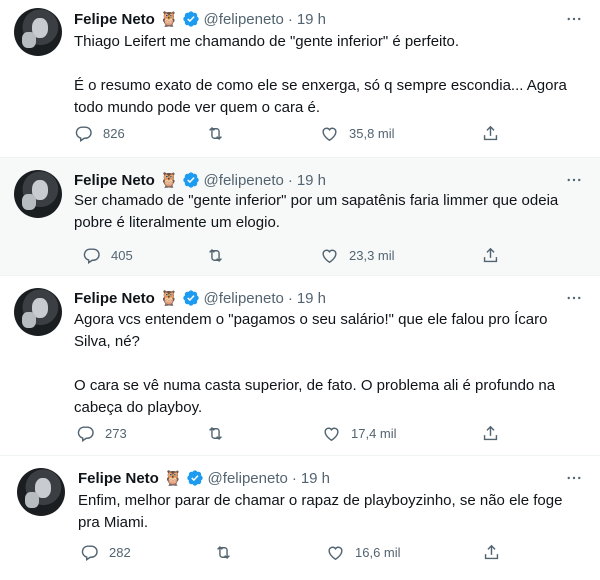 This screenshot has height=580, width=600. Describe the element at coordinates (120, 552) in the screenshot. I see `reply-count: 282` at that location.